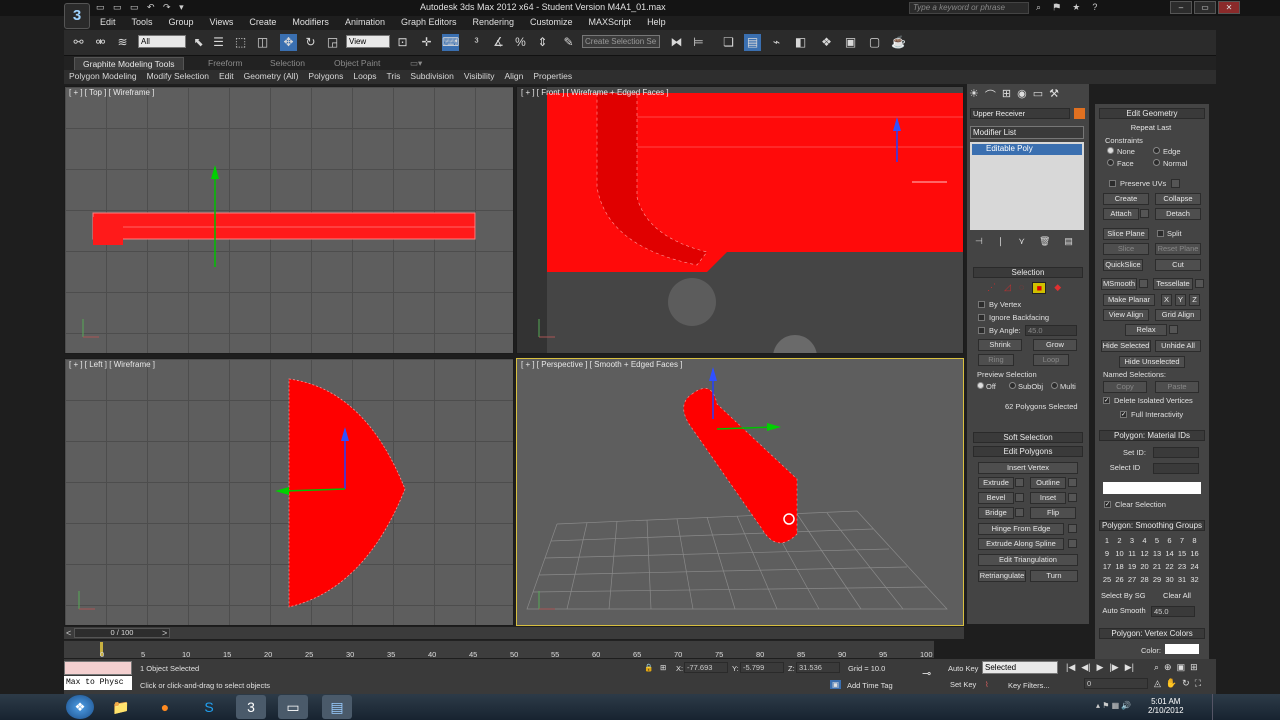  Describe the element at coordinates (1126, 315) in the screenshot. I see `view-align-button: View Align` at that location.